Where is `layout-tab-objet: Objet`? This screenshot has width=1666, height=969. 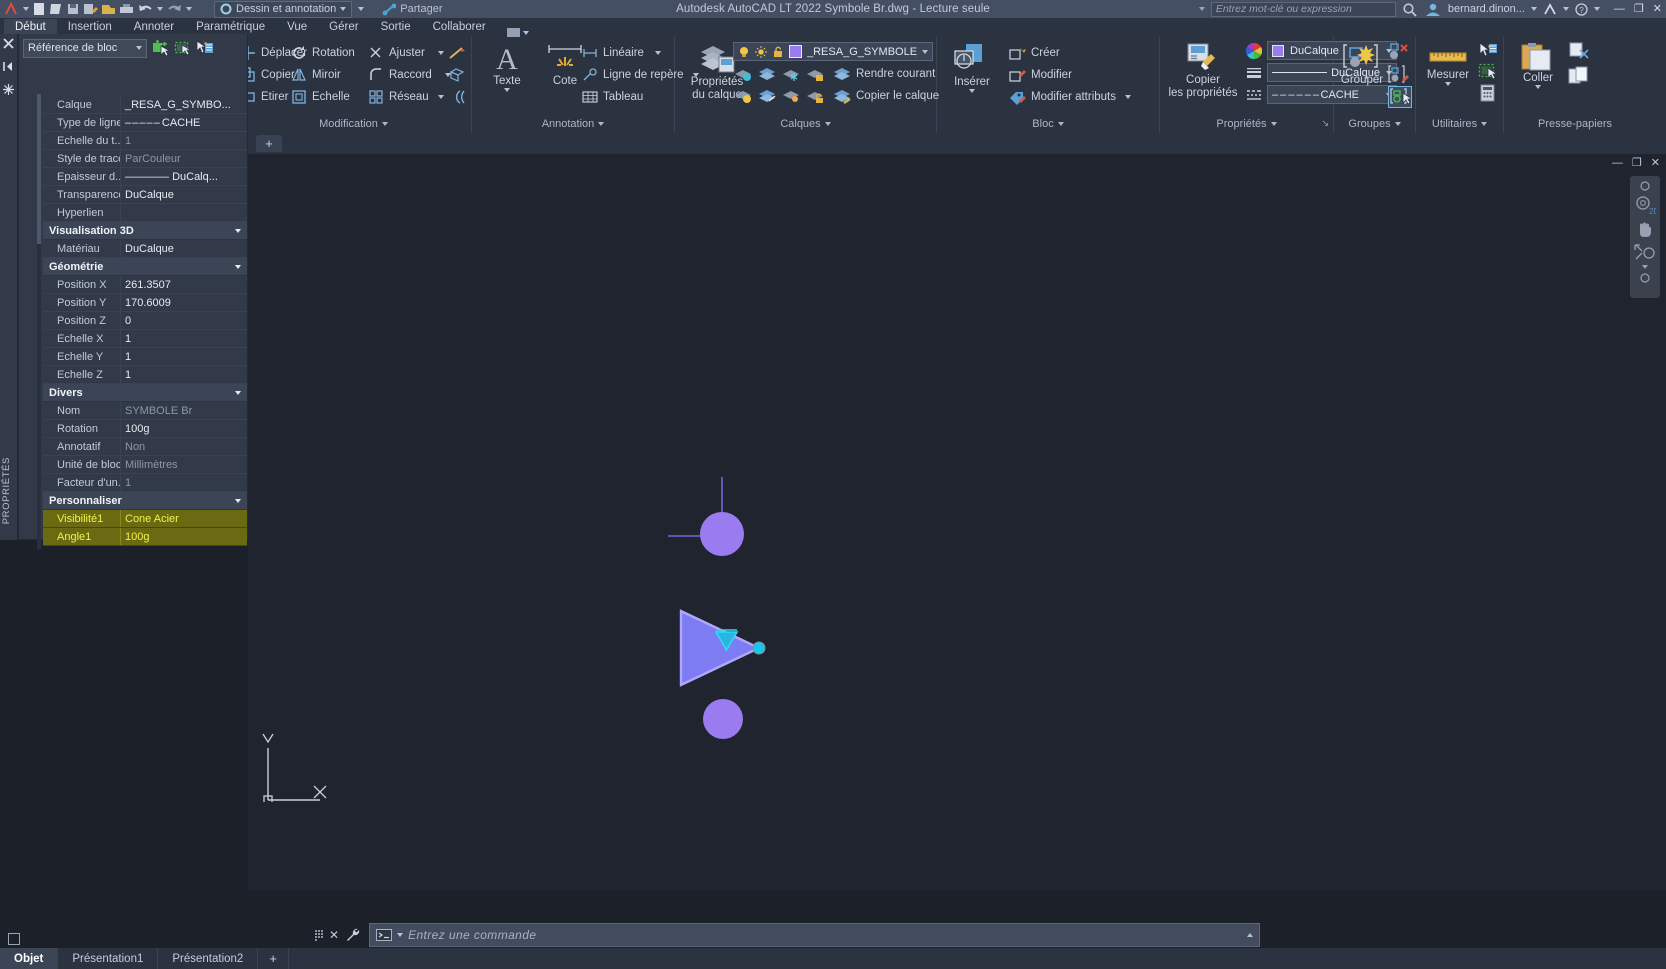
layout-tab-objet: Objet is located at coordinates (29, 958).